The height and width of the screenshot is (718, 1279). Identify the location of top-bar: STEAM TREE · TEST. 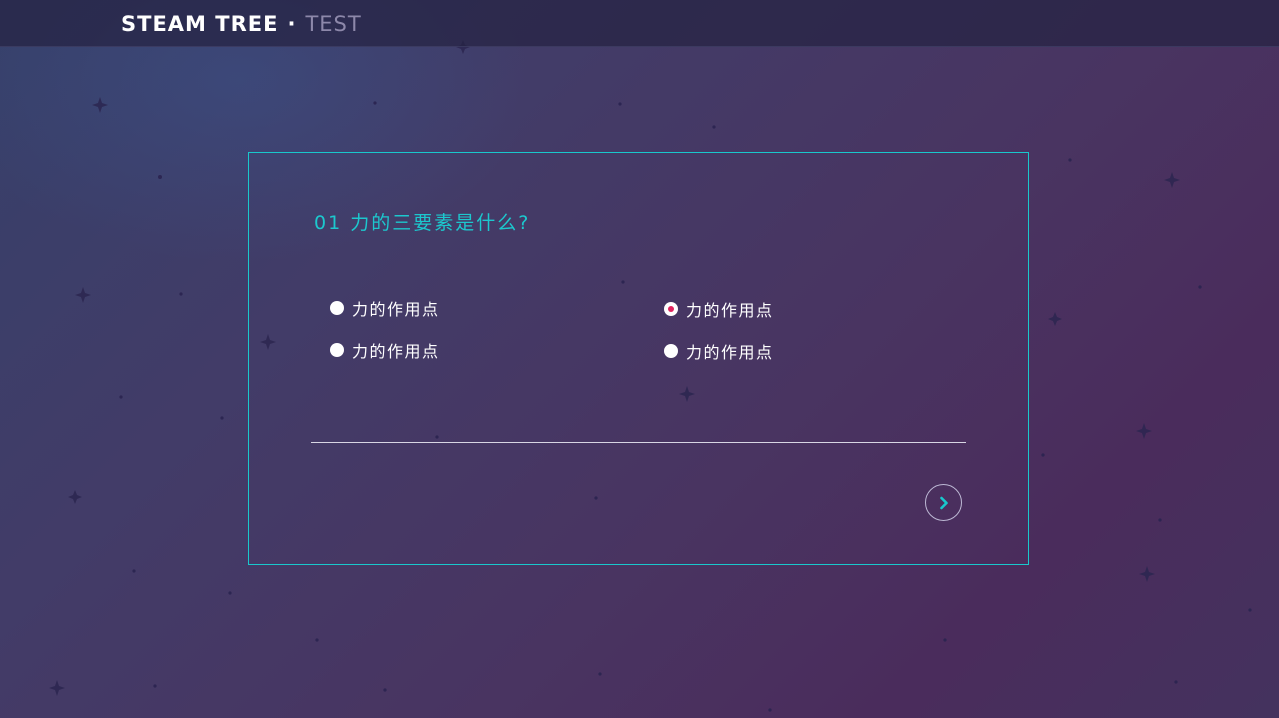
(639, 23).